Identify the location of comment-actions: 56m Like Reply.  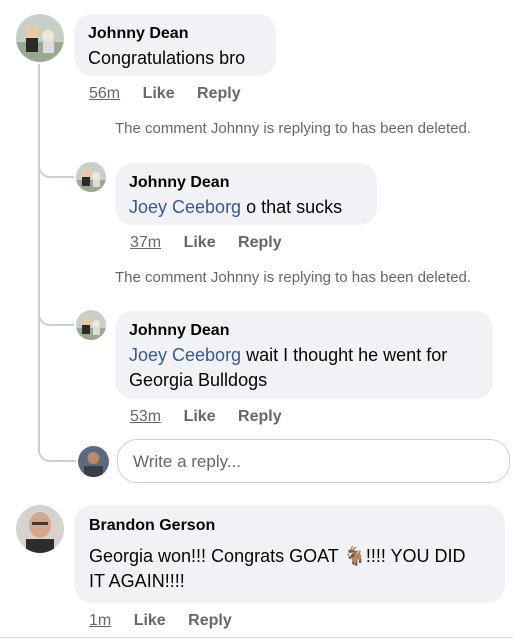
(165, 94).